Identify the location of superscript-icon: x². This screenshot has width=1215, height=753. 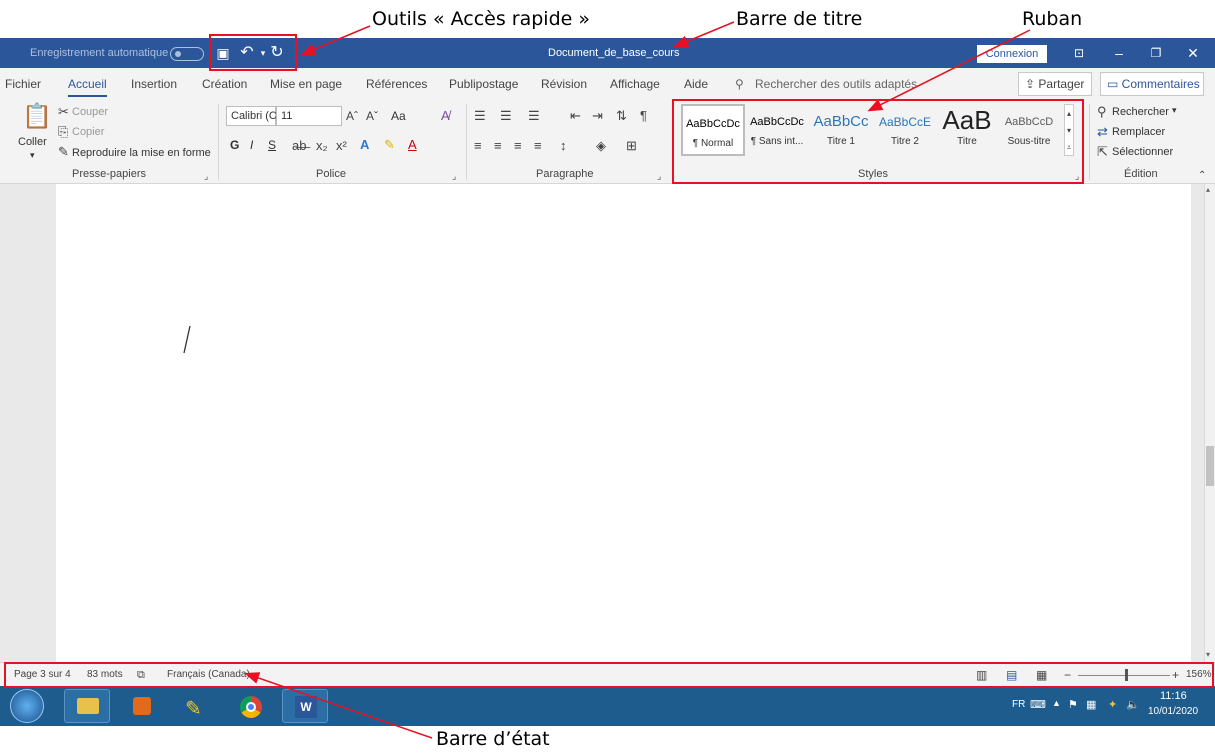
(341, 146).